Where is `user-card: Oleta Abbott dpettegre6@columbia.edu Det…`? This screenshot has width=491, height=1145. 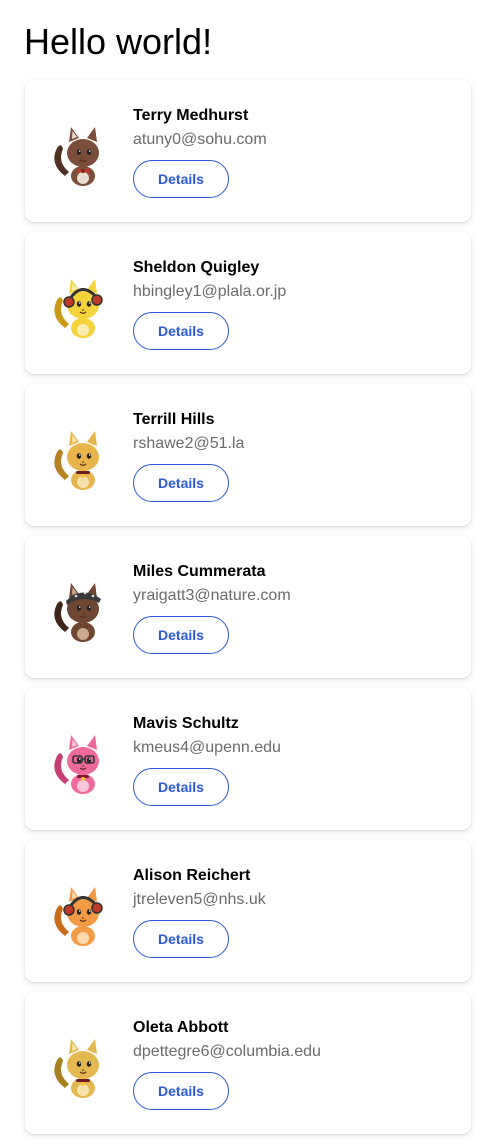 user-card: Oleta Abbott dpettegre6@columbia.edu Det… is located at coordinates (248, 1063).